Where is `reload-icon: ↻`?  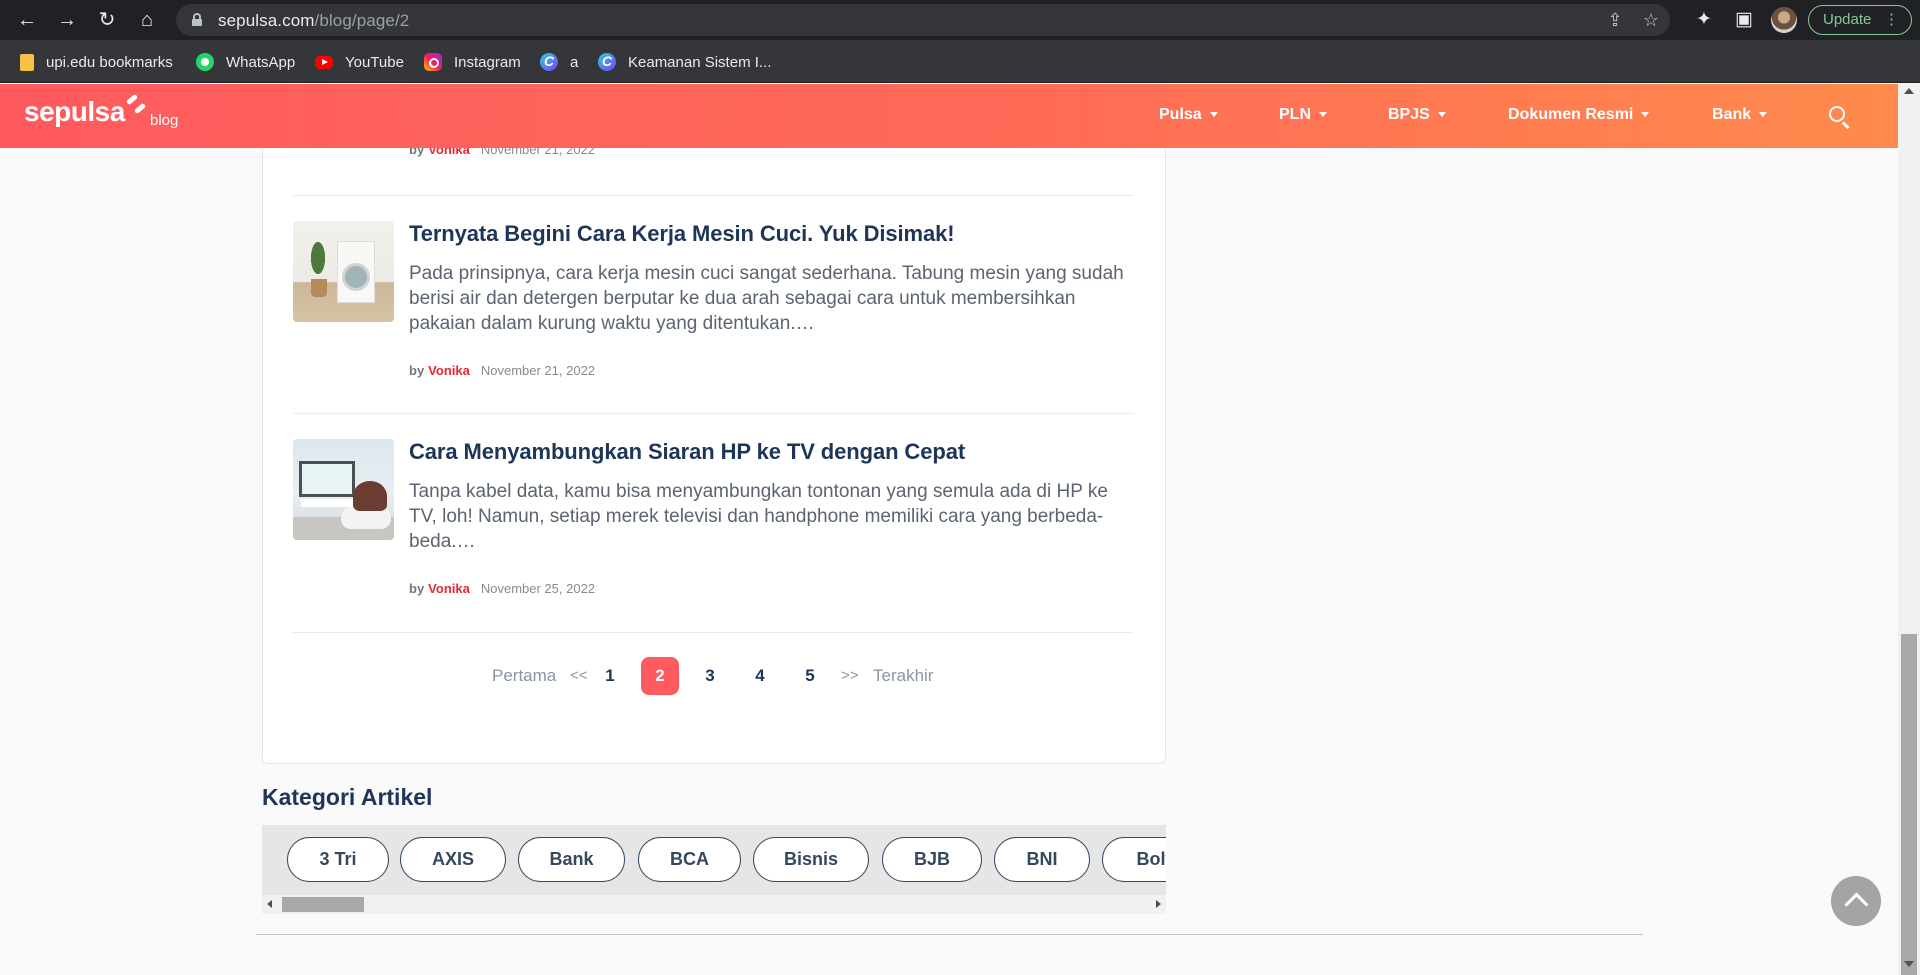
reload-icon: ↻ is located at coordinates (107, 20).